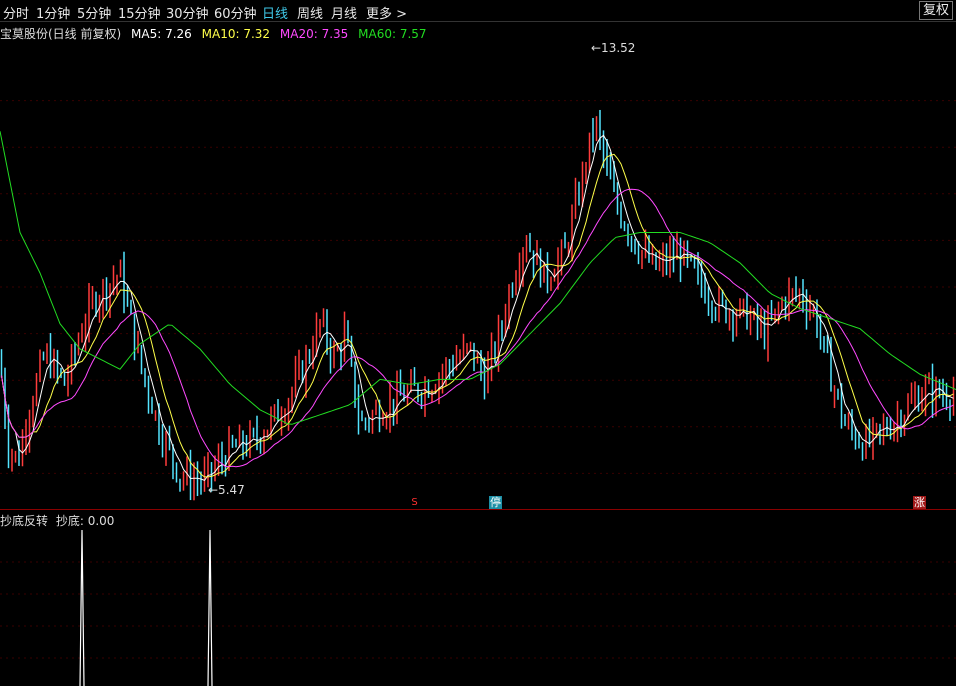 This screenshot has width=956, height=686. Describe the element at coordinates (344, 12) in the screenshot. I see `period-8: 月线` at that location.